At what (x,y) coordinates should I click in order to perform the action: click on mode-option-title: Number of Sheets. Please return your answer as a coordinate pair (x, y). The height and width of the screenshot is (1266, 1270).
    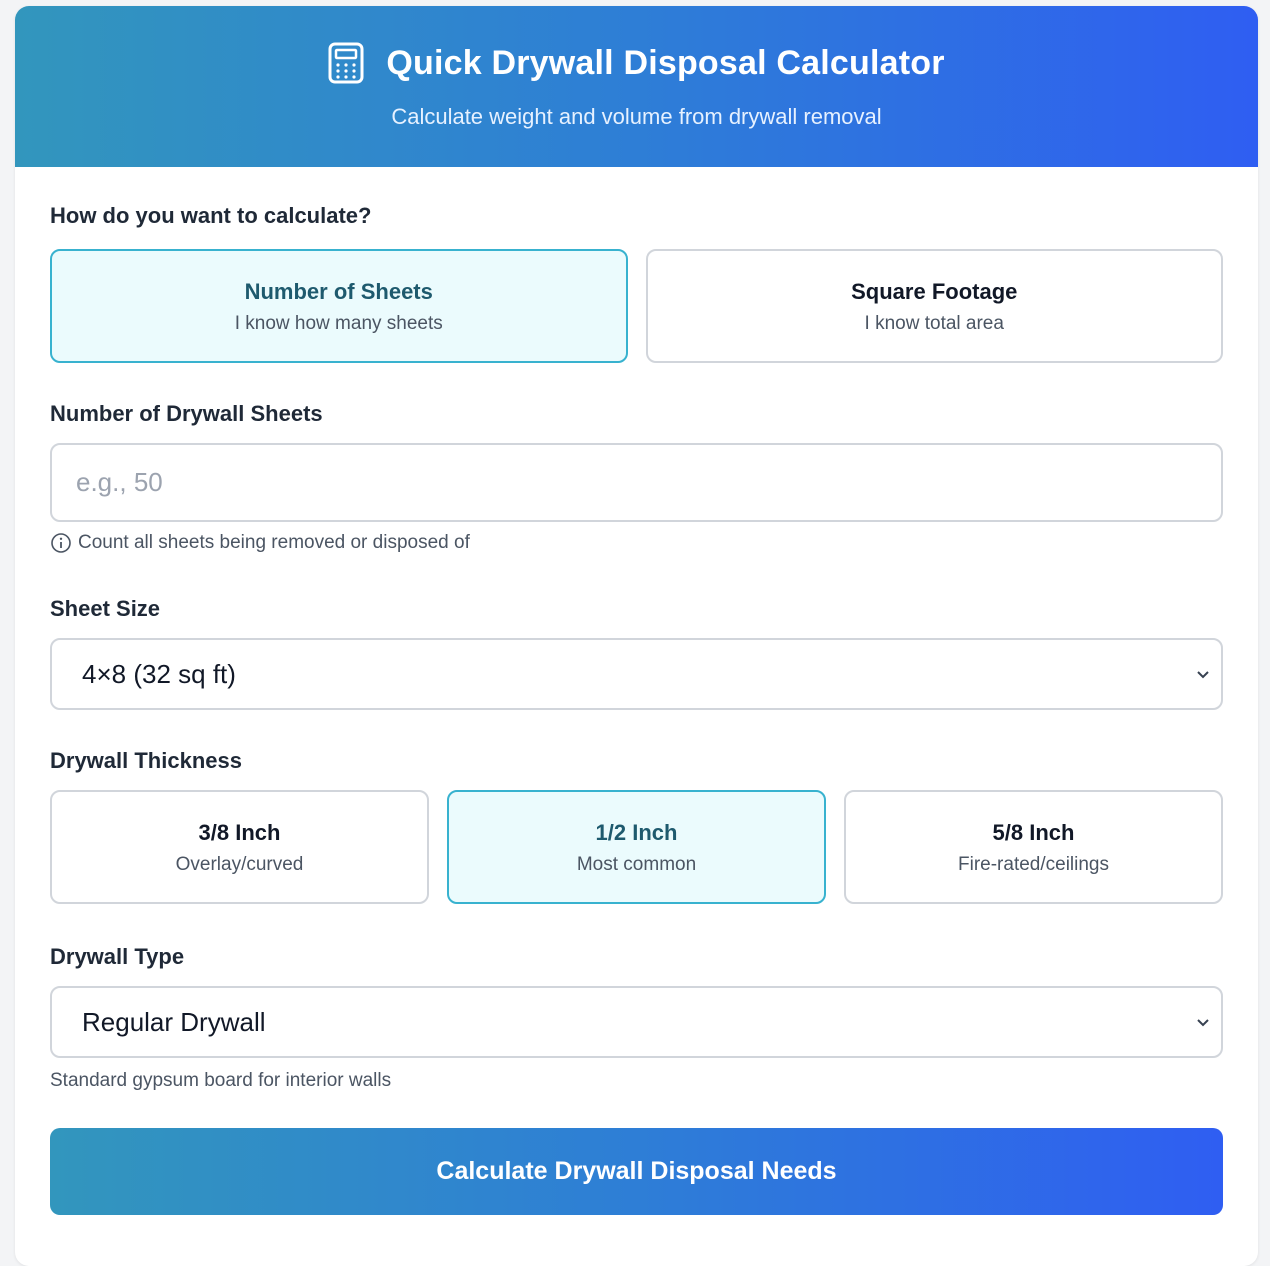
    Looking at the image, I should click on (338, 291).